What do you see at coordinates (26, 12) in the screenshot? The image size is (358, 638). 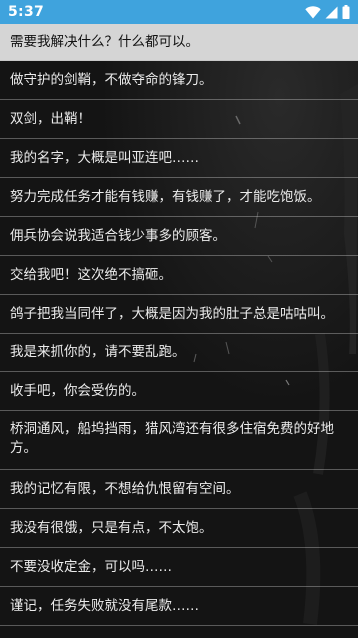 I see `status-time: 5:37` at bounding box center [26, 12].